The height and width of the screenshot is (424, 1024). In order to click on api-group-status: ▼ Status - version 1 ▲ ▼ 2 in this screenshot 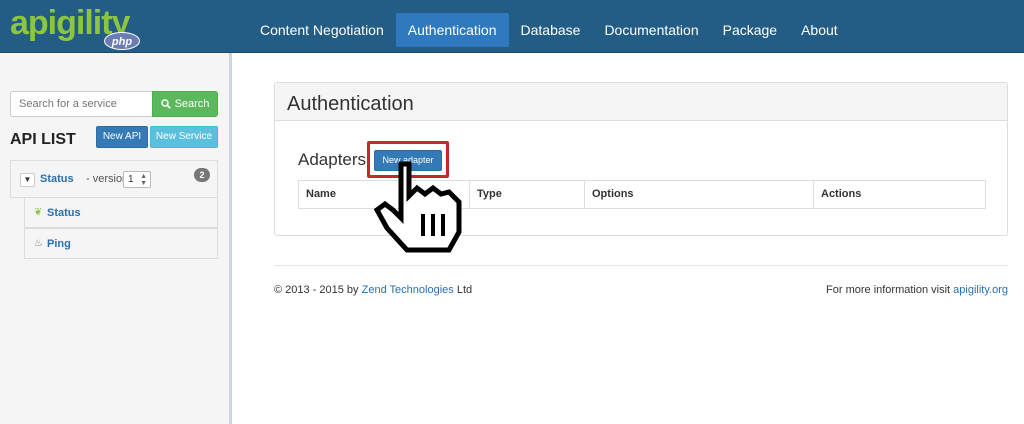, I will do `click(114, 179)`.